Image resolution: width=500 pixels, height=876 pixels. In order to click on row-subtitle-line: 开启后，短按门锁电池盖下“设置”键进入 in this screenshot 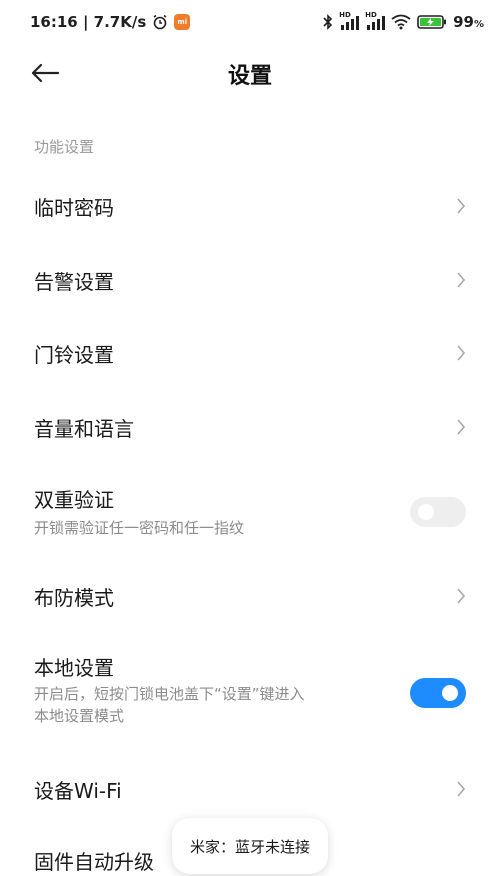, I will do `click(169, 694)`.